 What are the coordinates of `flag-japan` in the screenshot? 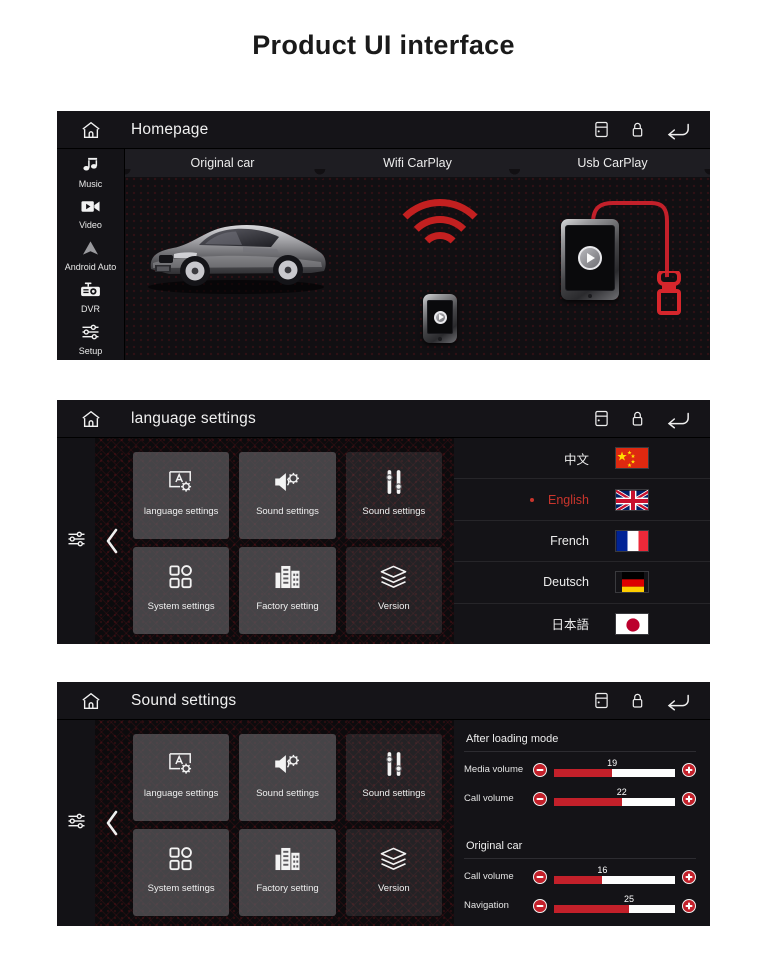 It's located at (632, 623).